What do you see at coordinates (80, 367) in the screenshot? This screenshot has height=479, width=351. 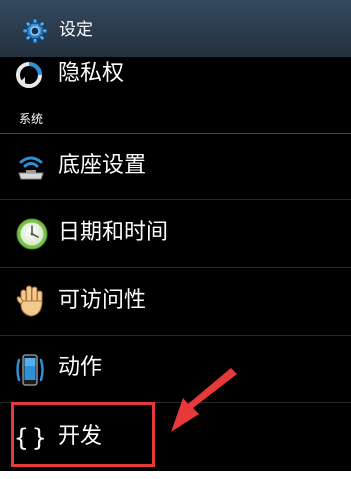 I see `settings-item-label: 动作` at bounding box center [80, 367].